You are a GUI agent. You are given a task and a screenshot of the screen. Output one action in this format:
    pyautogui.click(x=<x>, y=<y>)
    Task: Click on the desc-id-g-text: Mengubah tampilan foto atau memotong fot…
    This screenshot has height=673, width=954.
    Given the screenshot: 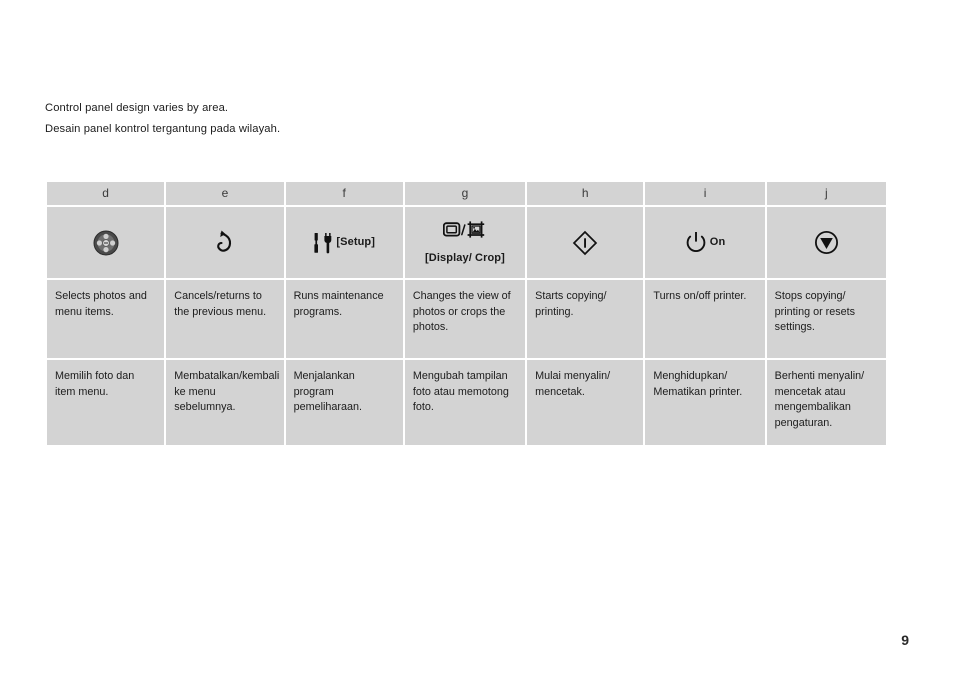 What is the action you would take?
    pyautogui.click(x=460, y=391)
    